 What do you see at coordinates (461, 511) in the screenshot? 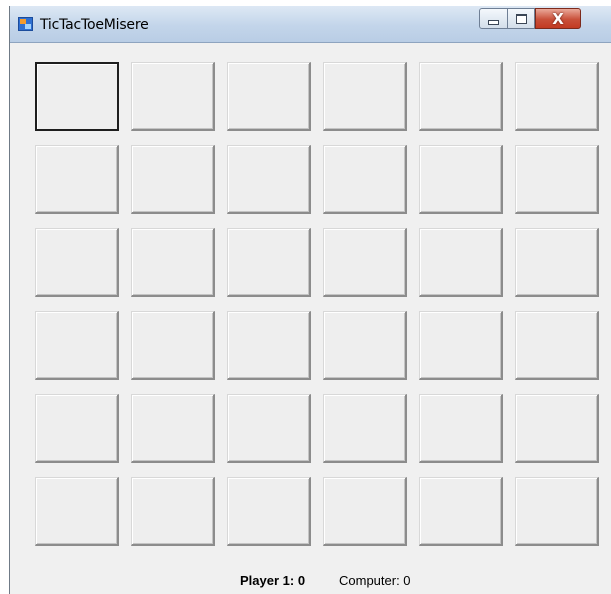
I see `board-cell-r6-c5` at bounding box center [461, 511].